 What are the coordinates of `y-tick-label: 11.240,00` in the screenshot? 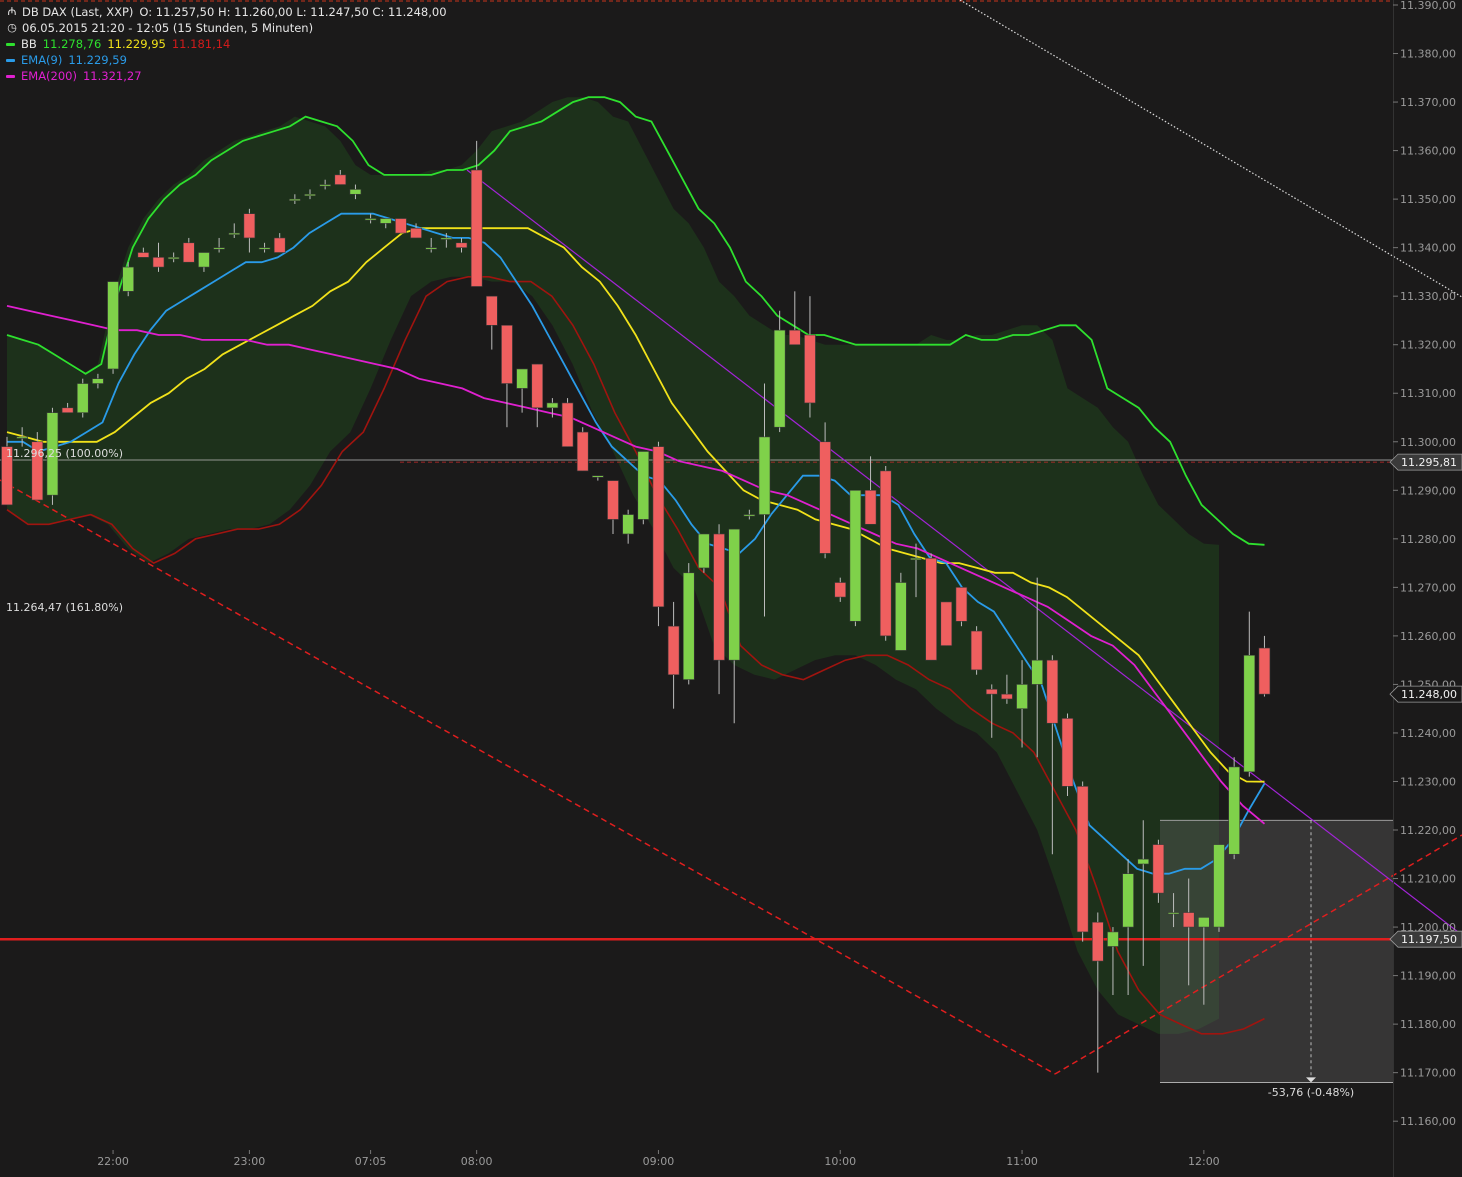 It's located at (1428, 733).